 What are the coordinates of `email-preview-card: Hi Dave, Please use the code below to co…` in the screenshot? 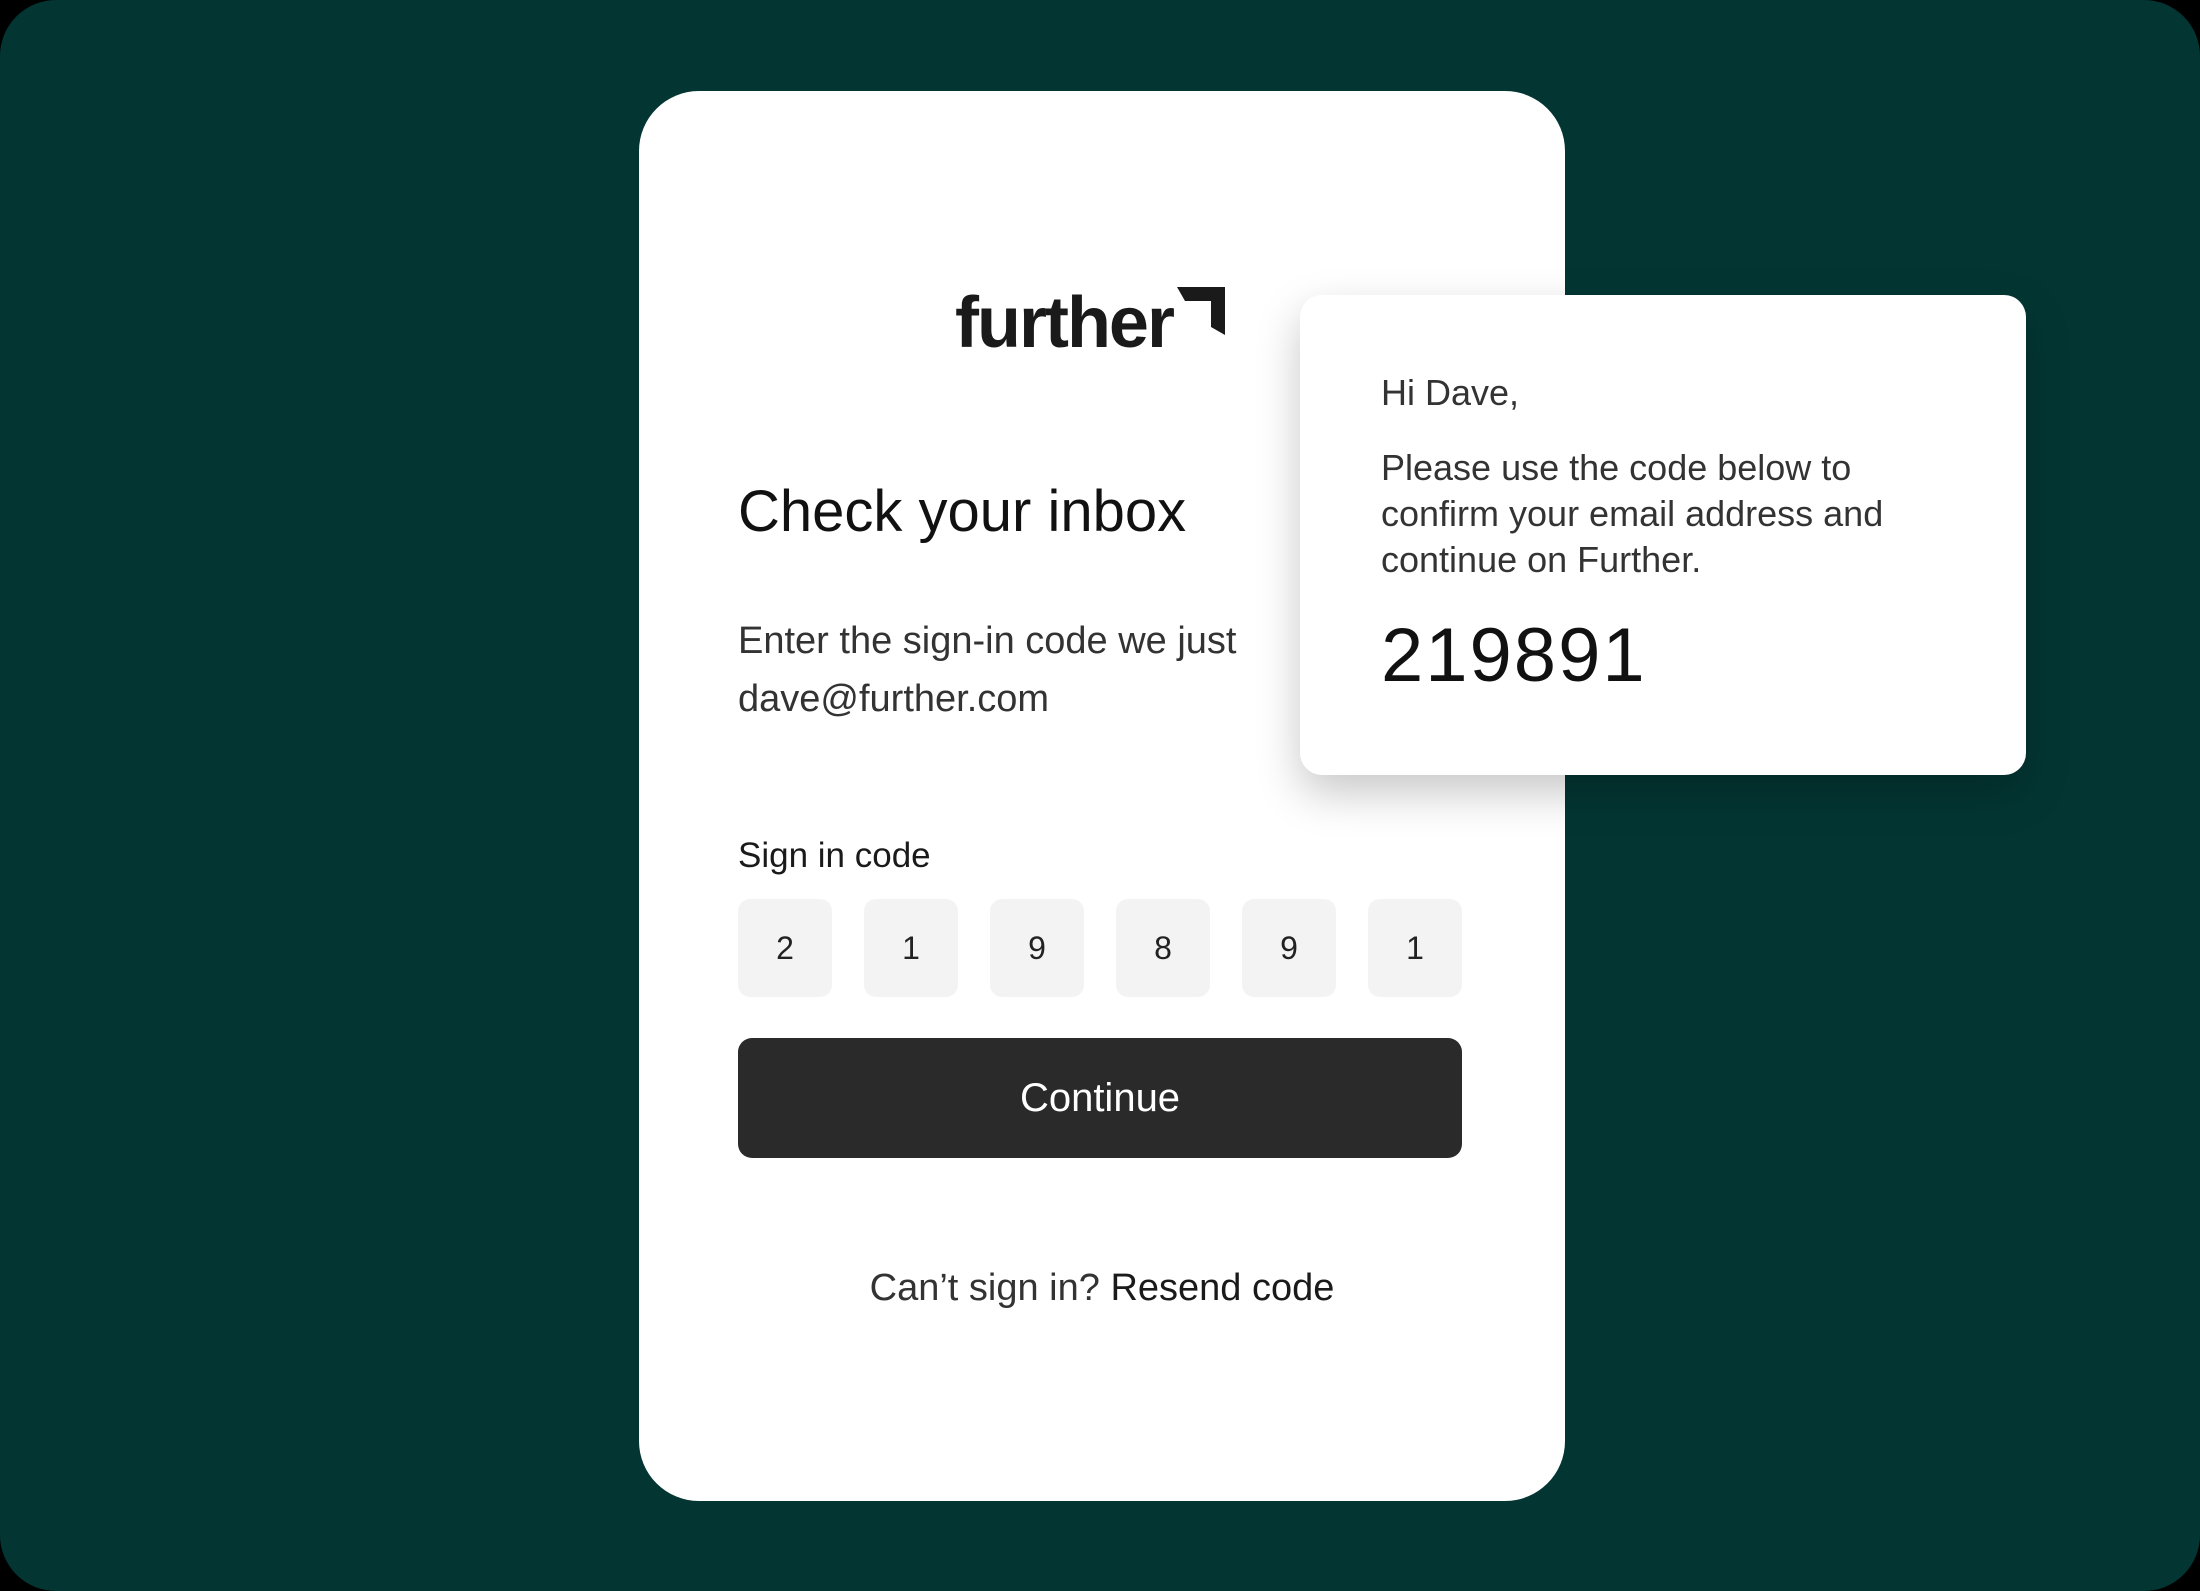 It's located at (1663, 535).